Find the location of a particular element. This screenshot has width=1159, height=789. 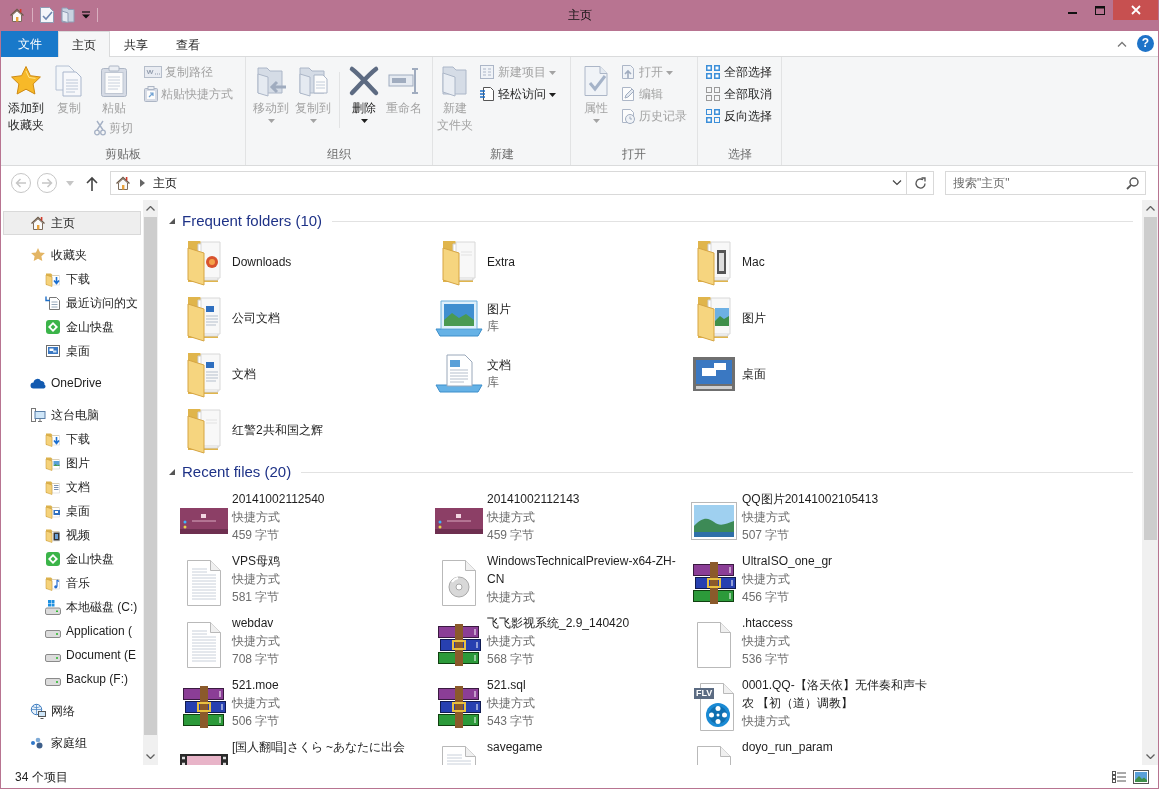

nav-item: 音乐 is located at coordinates (72, 583).